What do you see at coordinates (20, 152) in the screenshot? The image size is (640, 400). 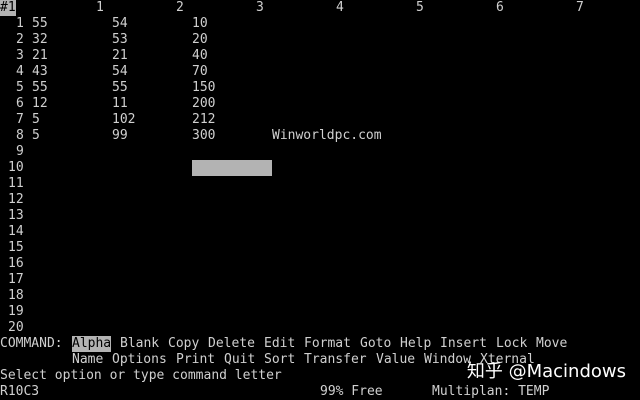 I see `row-header-9: 9` at bounding box center [20, 152].